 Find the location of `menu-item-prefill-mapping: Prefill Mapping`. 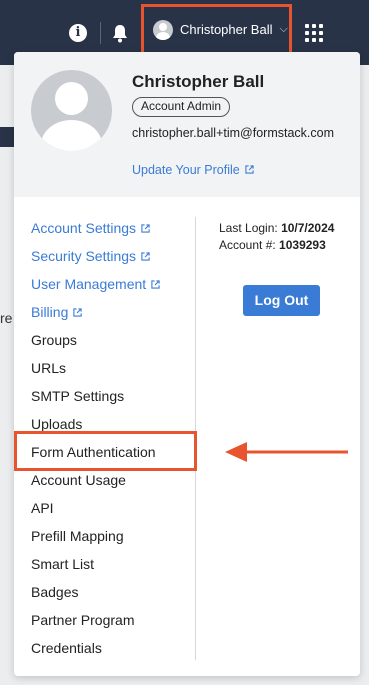

menu-item-prefill-mapping: Prefill Mapping is located at coordinates (95, 540).